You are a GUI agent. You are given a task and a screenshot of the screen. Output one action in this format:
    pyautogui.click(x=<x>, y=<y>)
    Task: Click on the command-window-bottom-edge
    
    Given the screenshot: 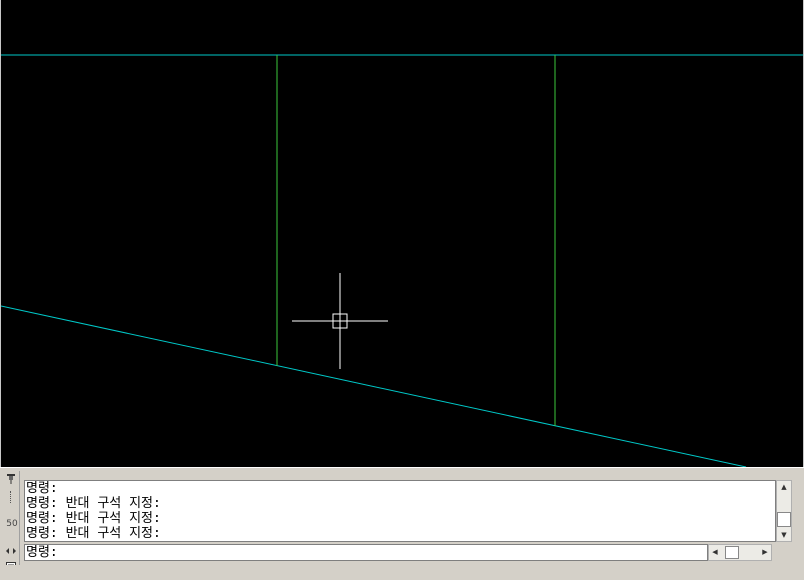 What is the action you would take?
    pyautogui.click(x=402, y=572)
    